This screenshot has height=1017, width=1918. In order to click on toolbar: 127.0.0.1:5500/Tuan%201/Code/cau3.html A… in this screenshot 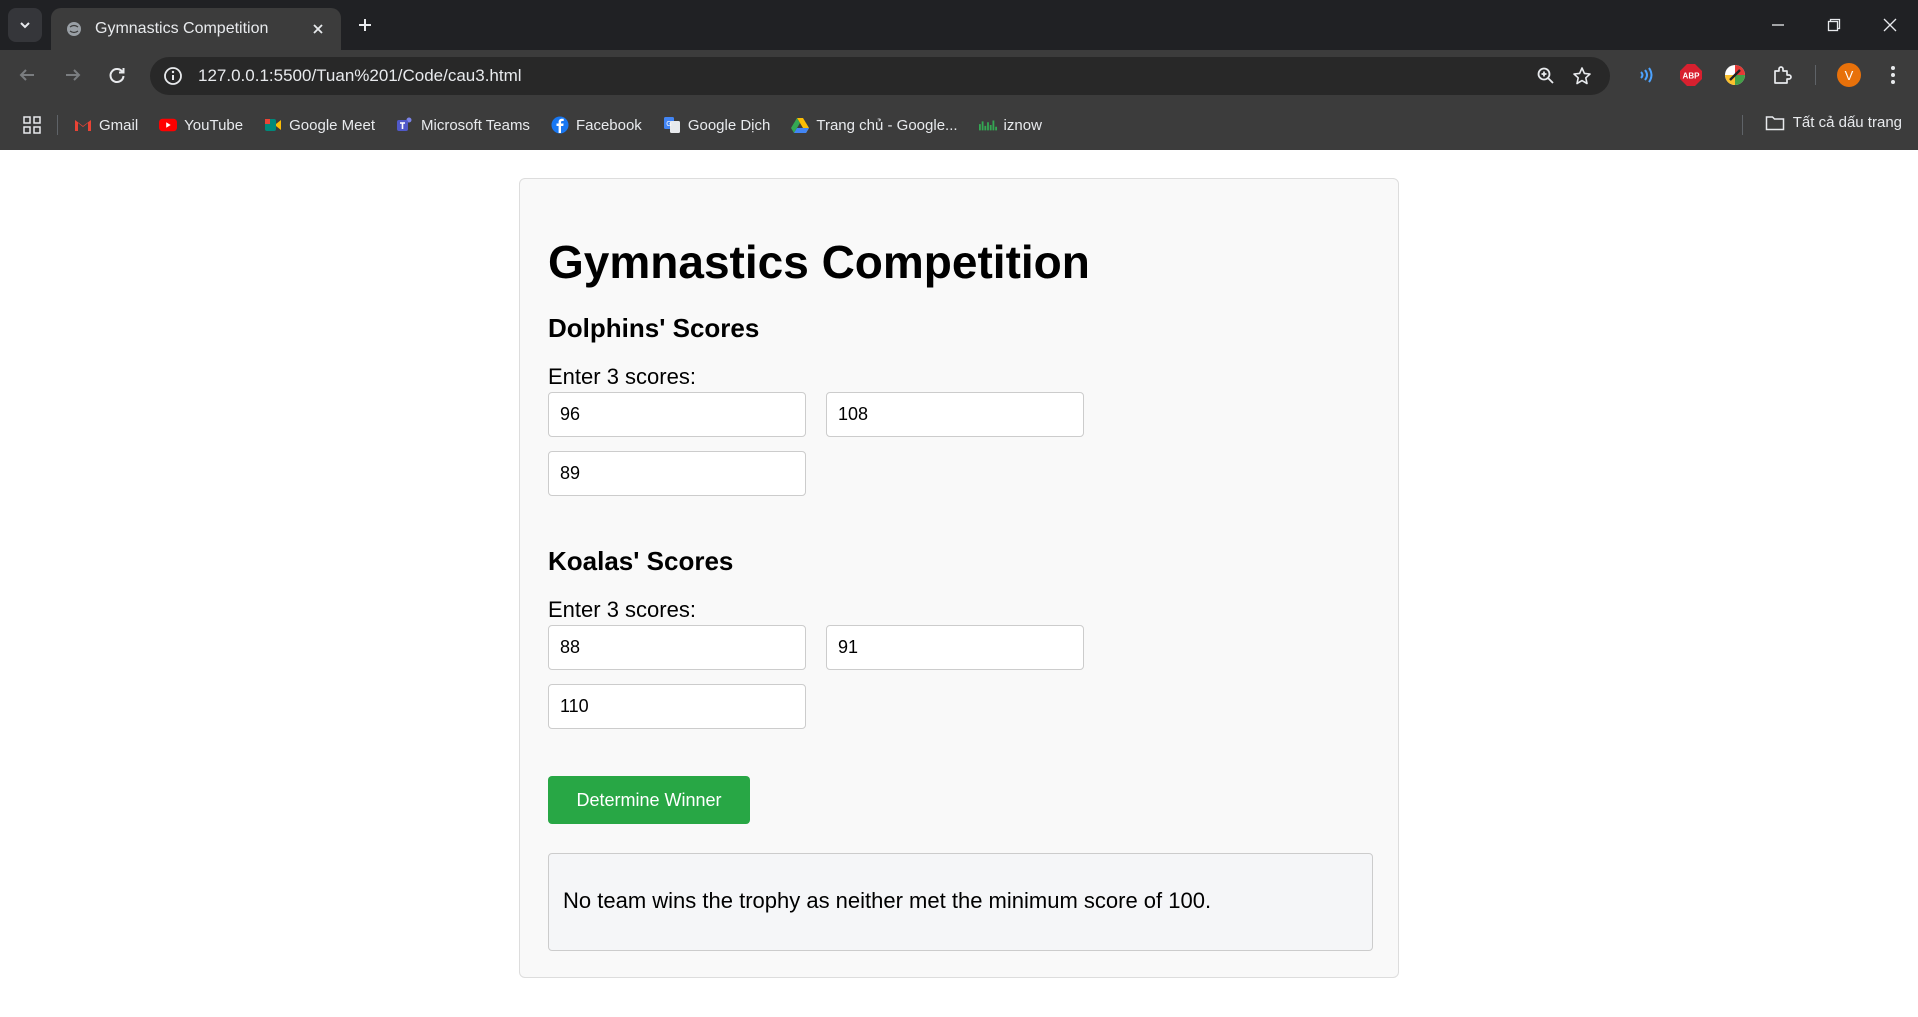, I will do `click(959, 75)`.